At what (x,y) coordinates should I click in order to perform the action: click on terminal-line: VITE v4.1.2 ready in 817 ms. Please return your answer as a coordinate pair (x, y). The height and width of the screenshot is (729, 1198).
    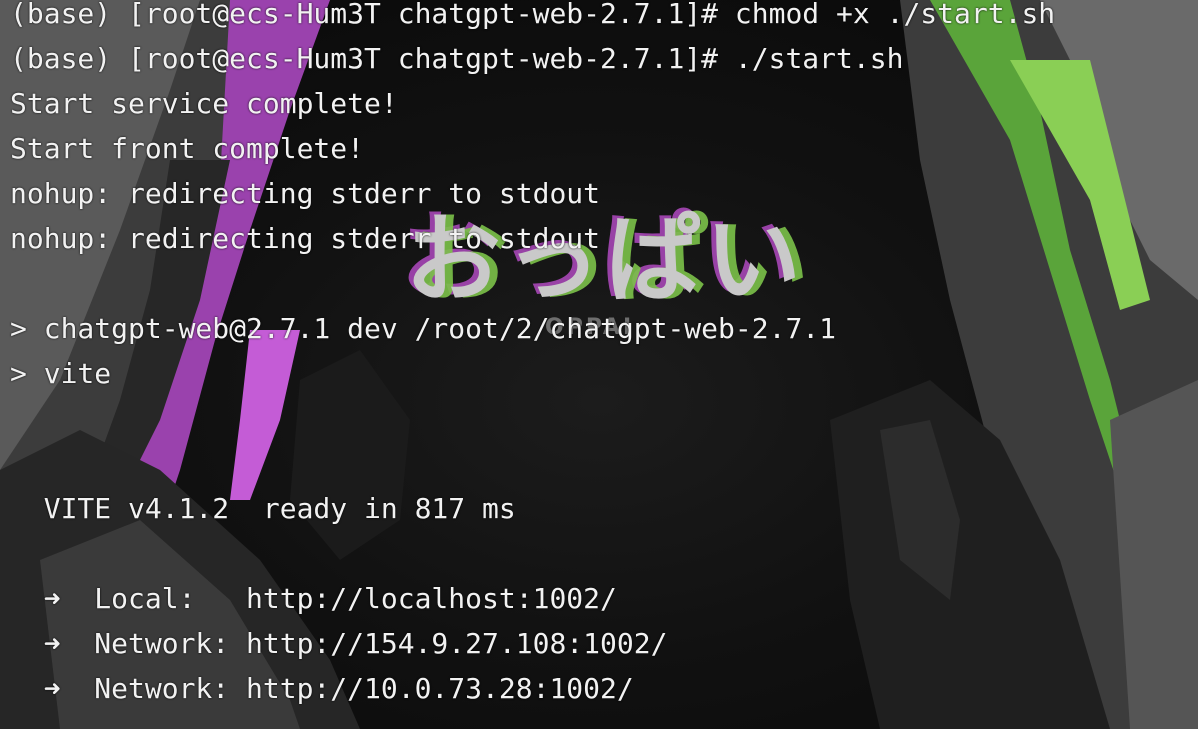
    Looking at the image, I should click on (263, 508).